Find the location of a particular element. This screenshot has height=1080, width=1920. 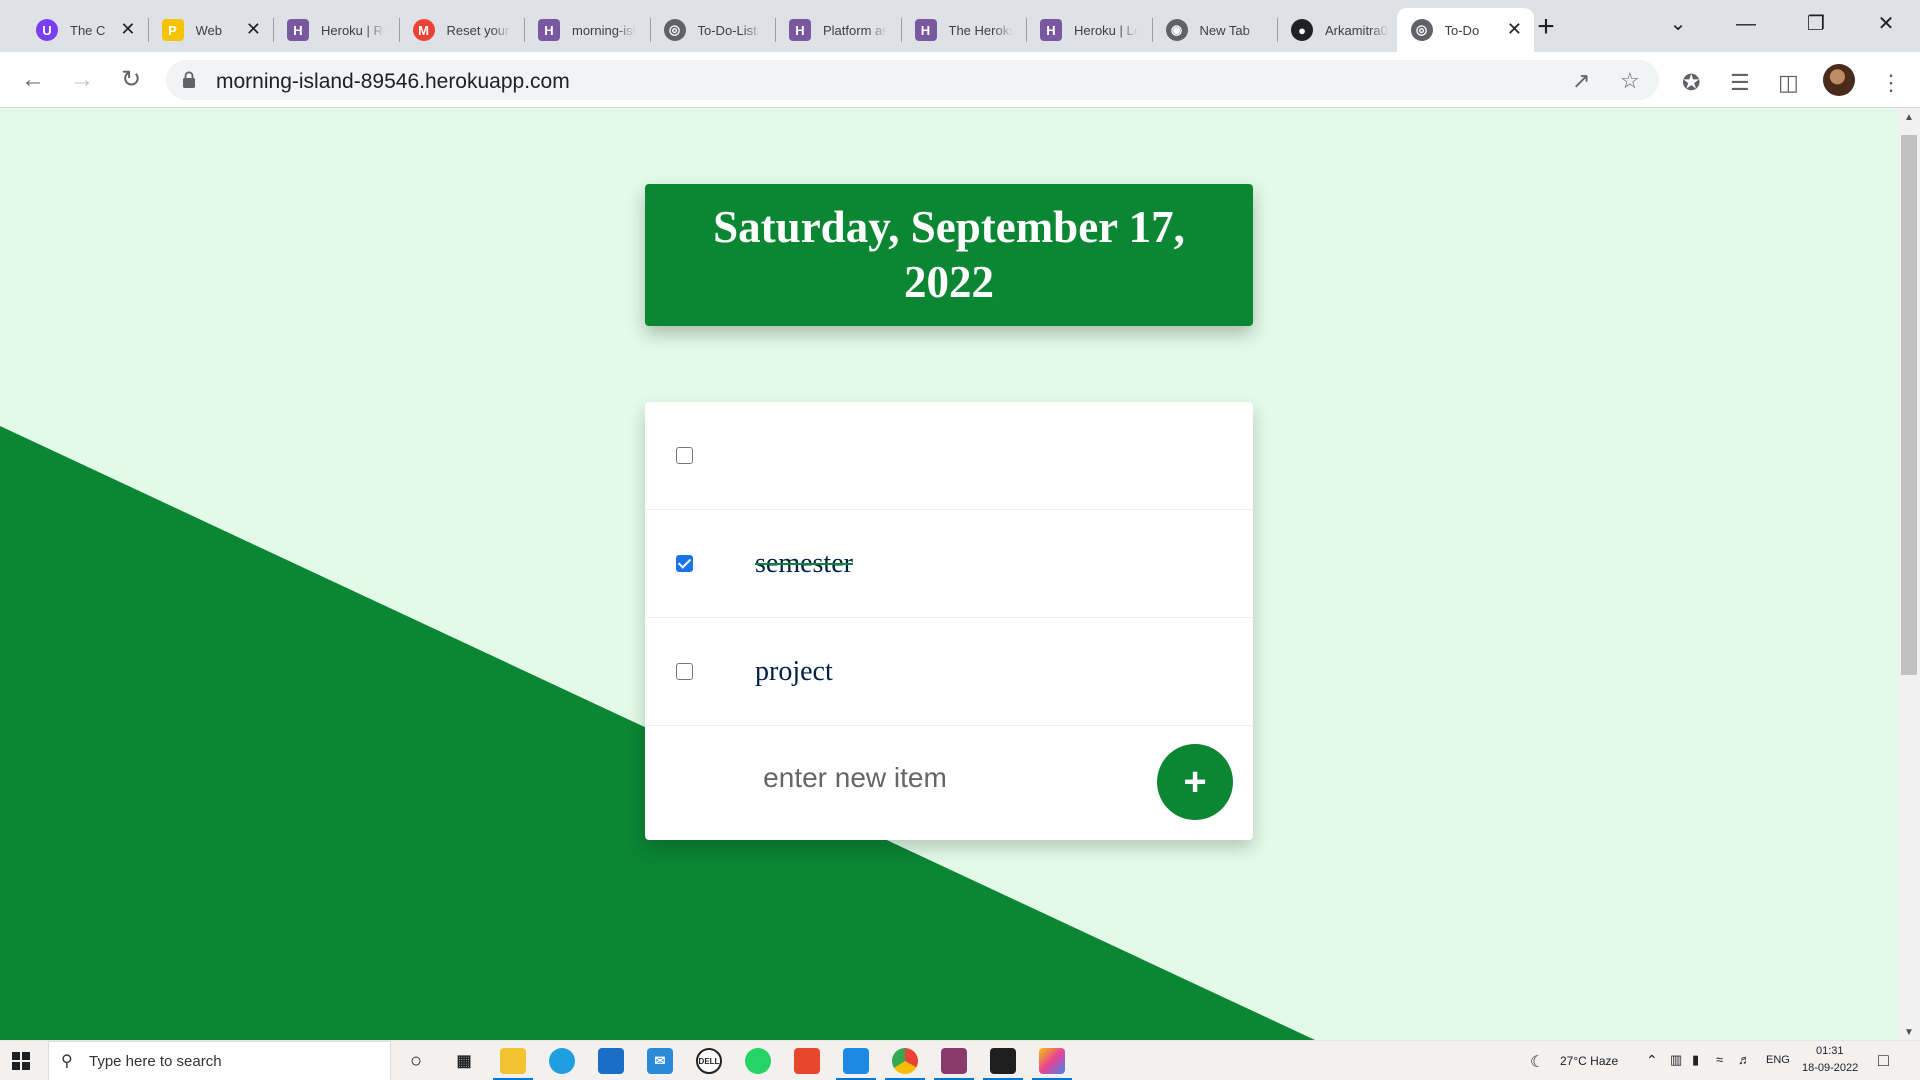

tab-title: Heroku | Re is located at coordinates (353, 30).